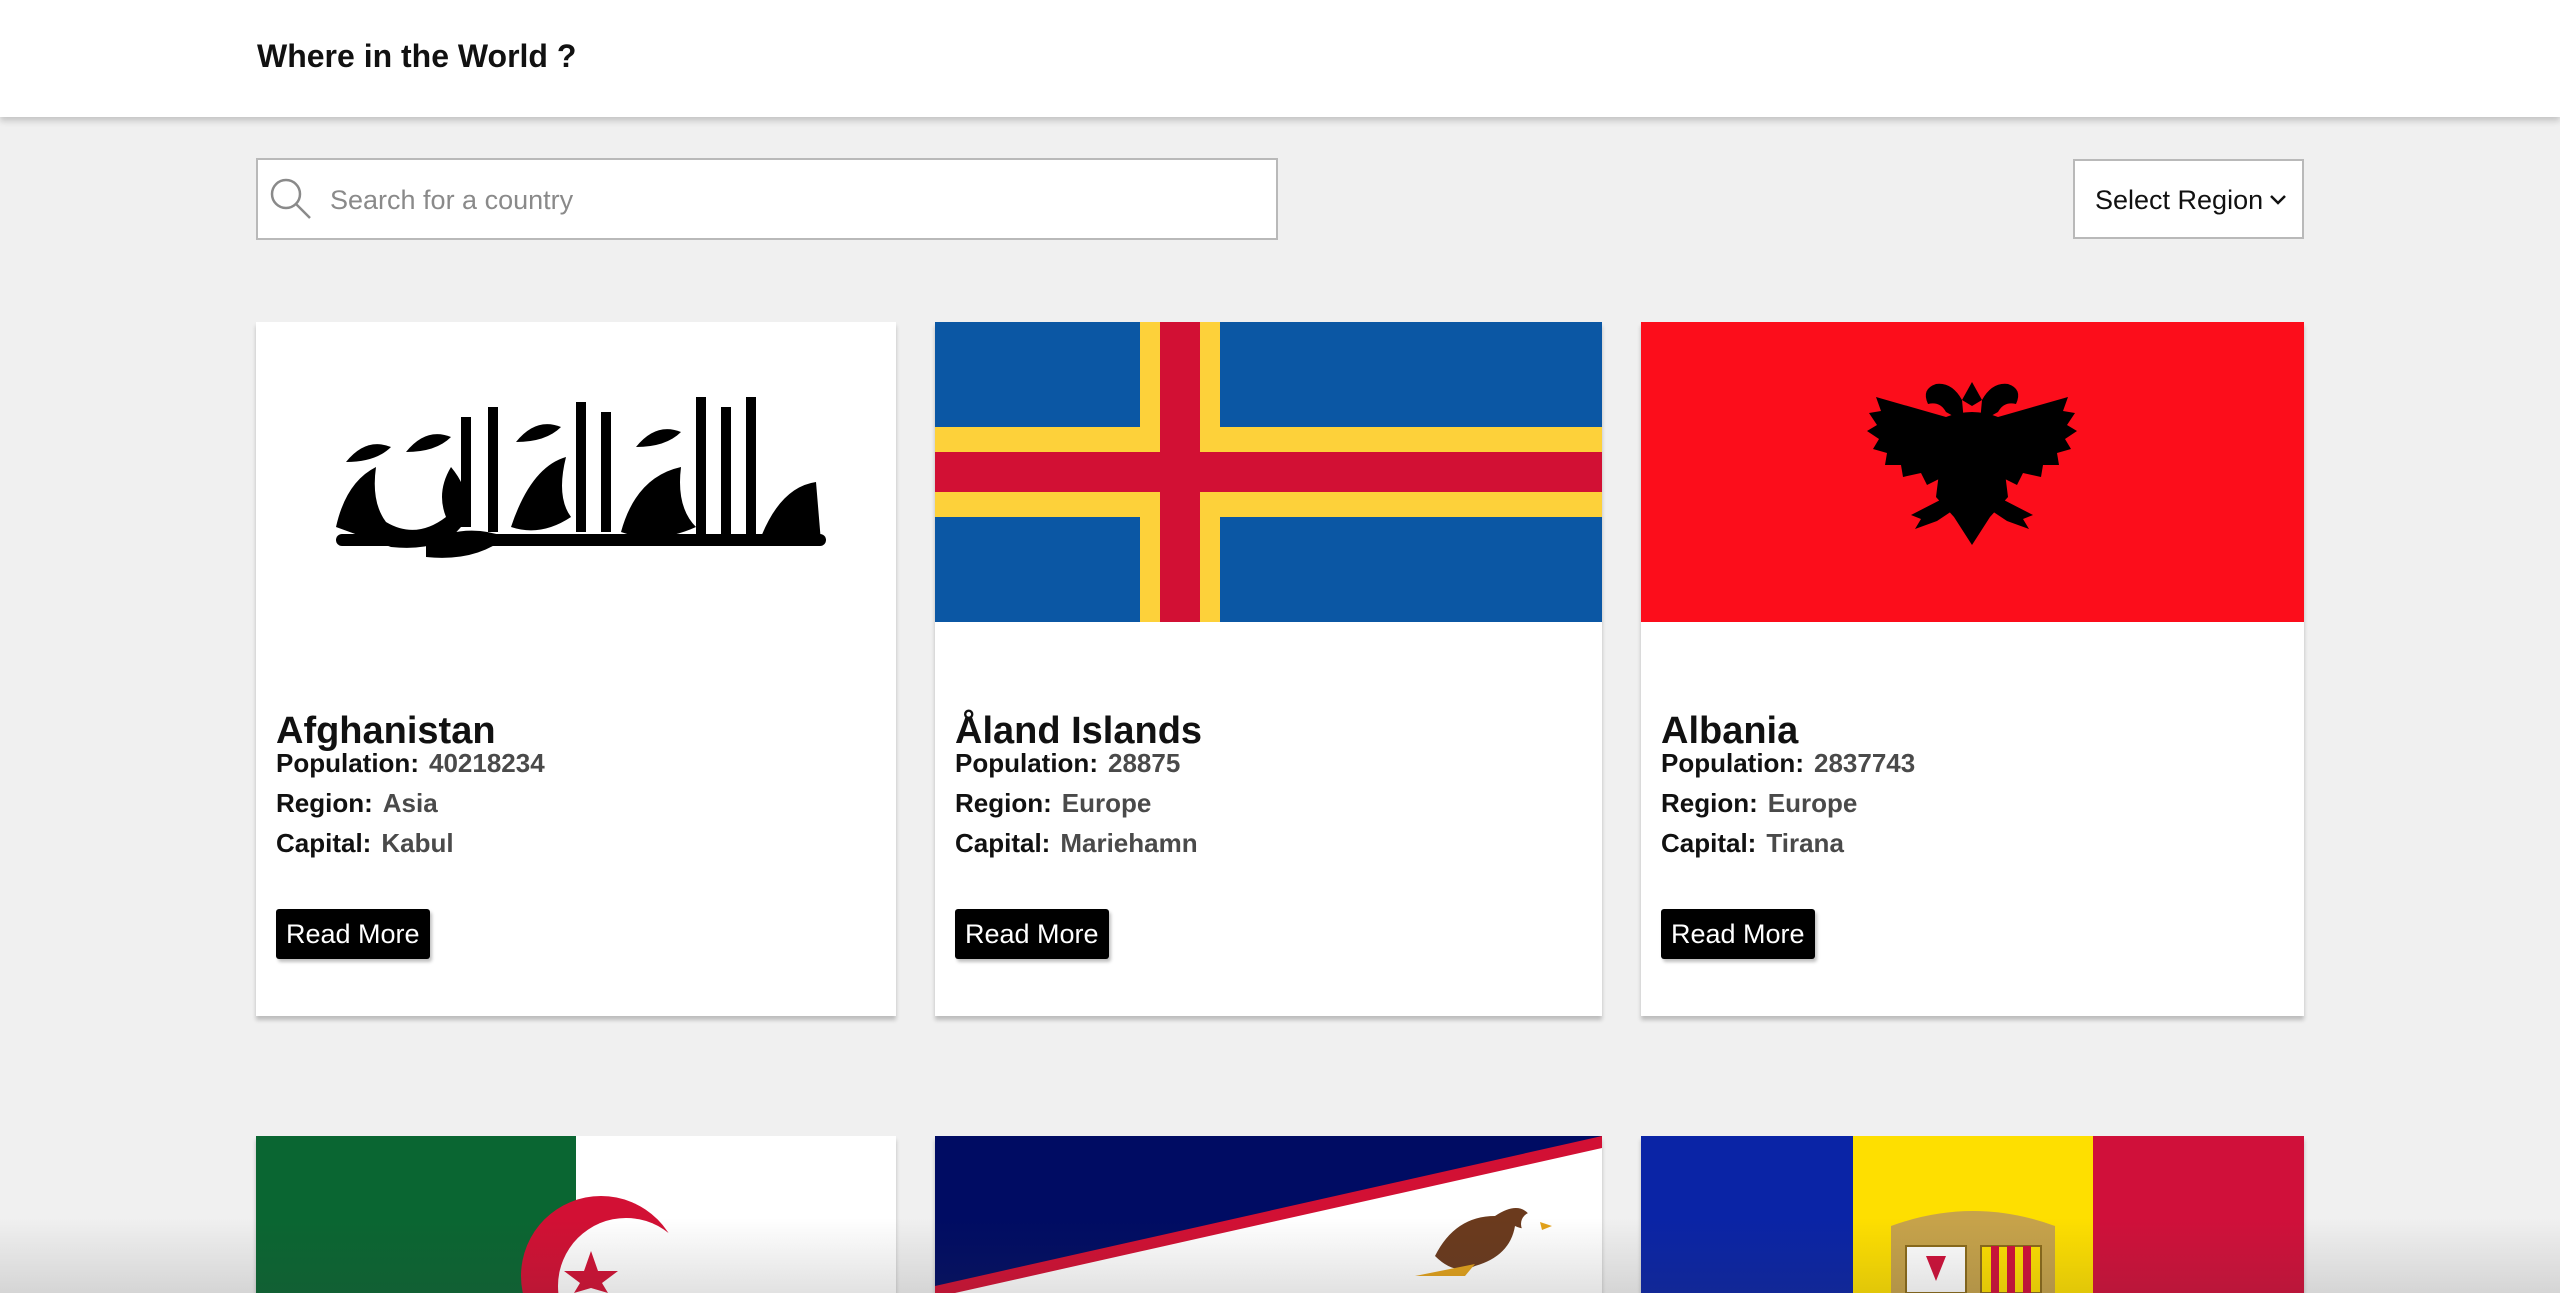  I want to click on population-value: 2837743, so click(1864, 763).